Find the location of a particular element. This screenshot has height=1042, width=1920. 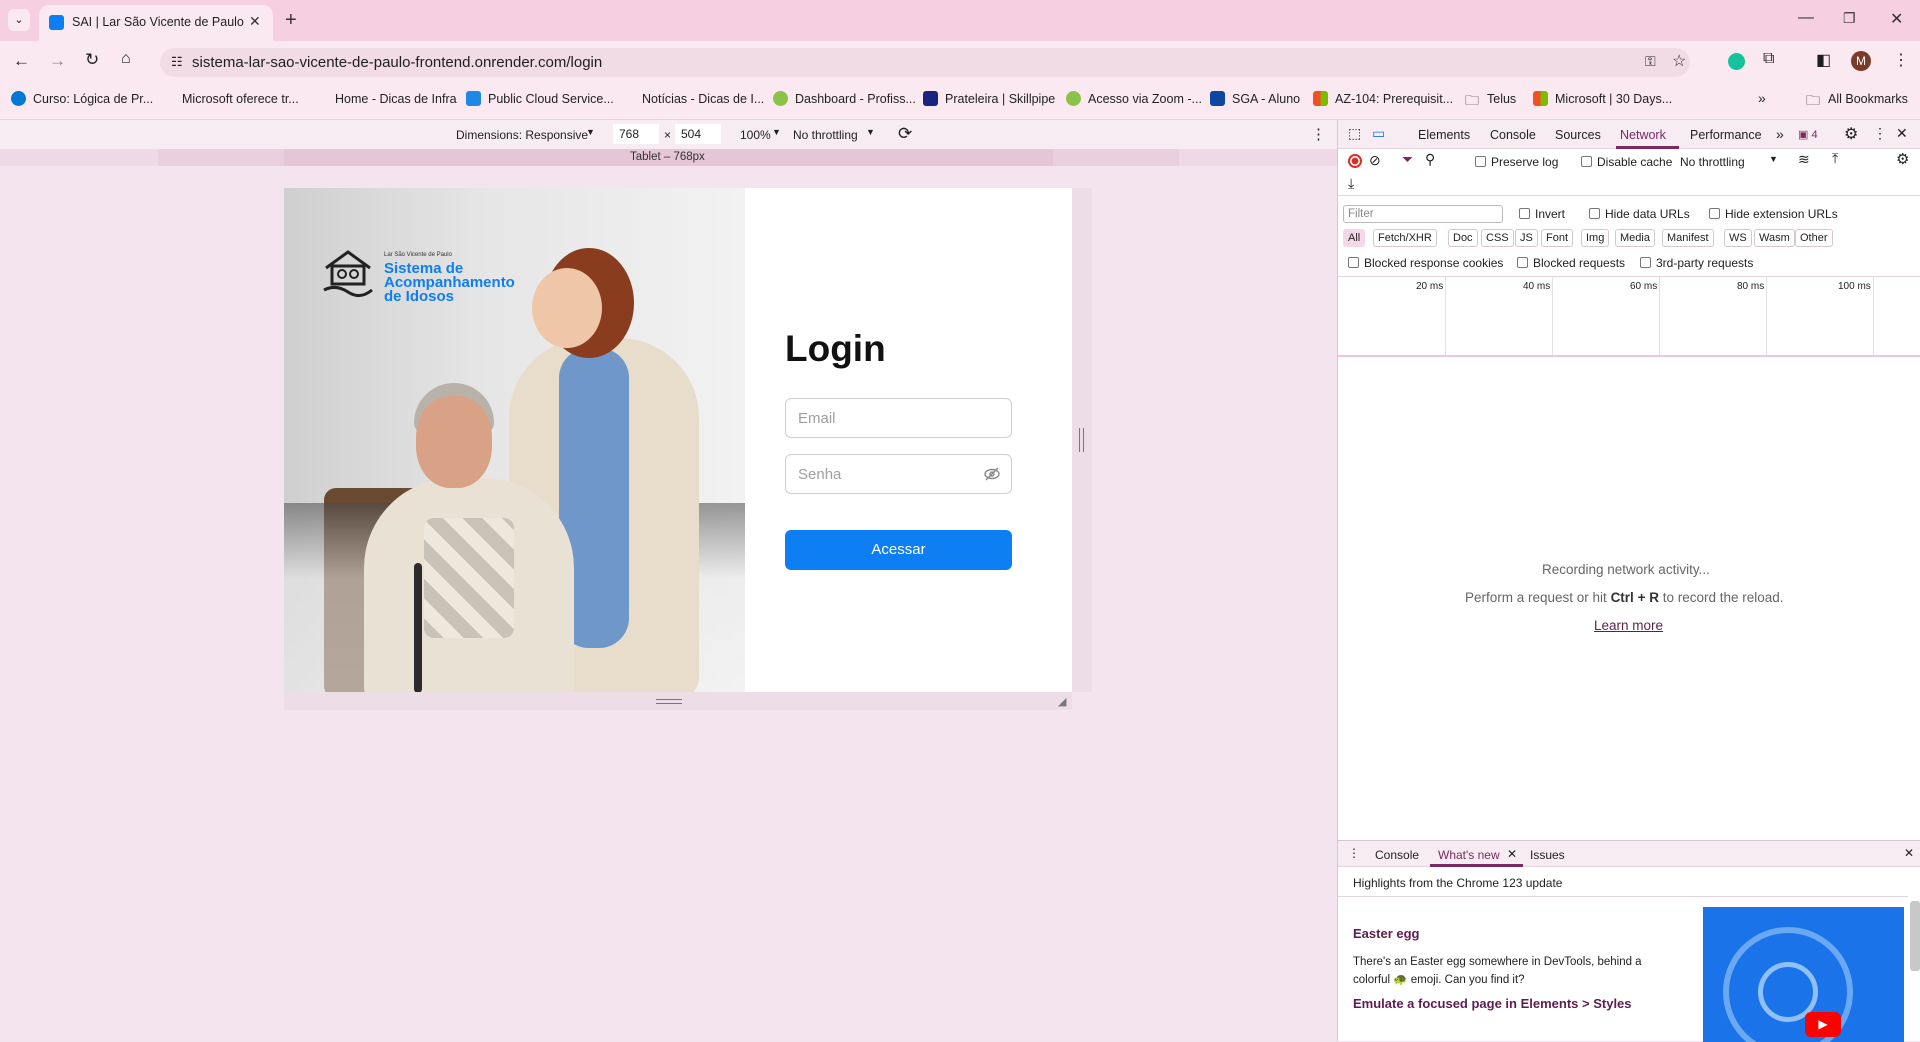

learn-more-link: Learn more is located at coordinates (1628, 625).